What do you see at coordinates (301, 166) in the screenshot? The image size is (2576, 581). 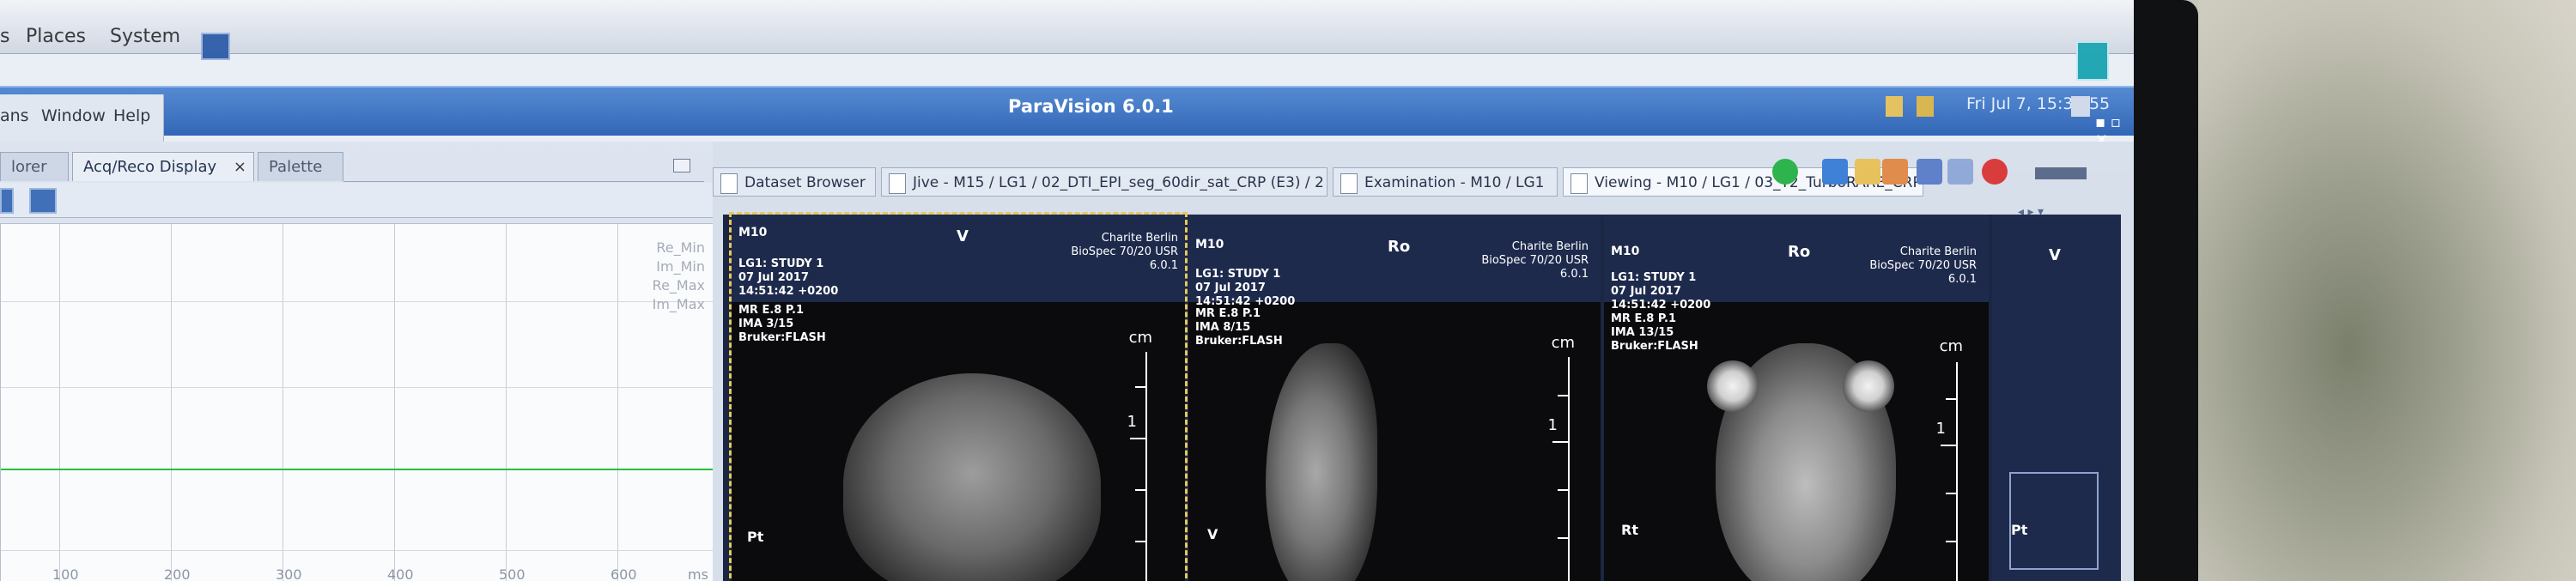 I see `tab-palette: Palette` at bounding box center [301, 166].